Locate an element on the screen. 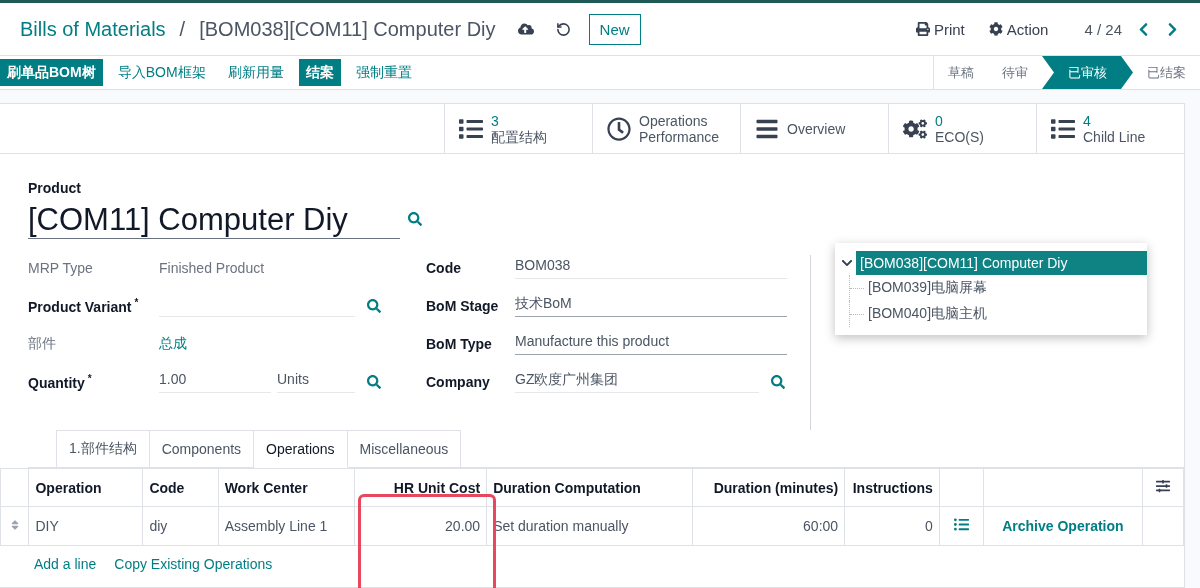  caret-down-icon is located at coordinates (847, 263).